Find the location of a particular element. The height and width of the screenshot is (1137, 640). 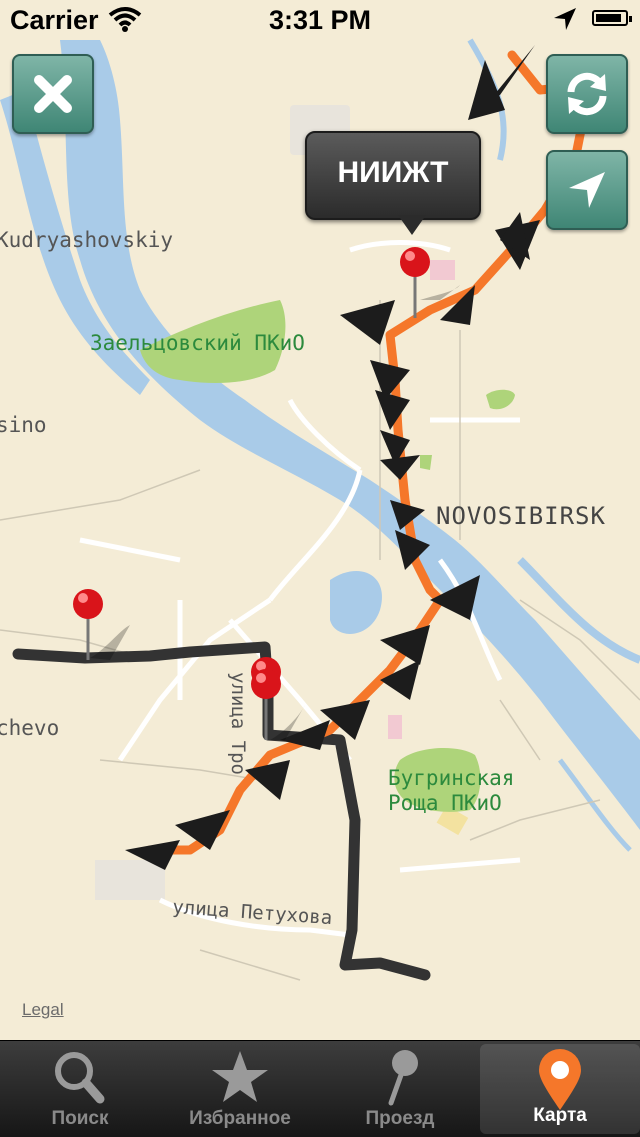

map-label-chevo: chevo is located at coordinates (29, 728).